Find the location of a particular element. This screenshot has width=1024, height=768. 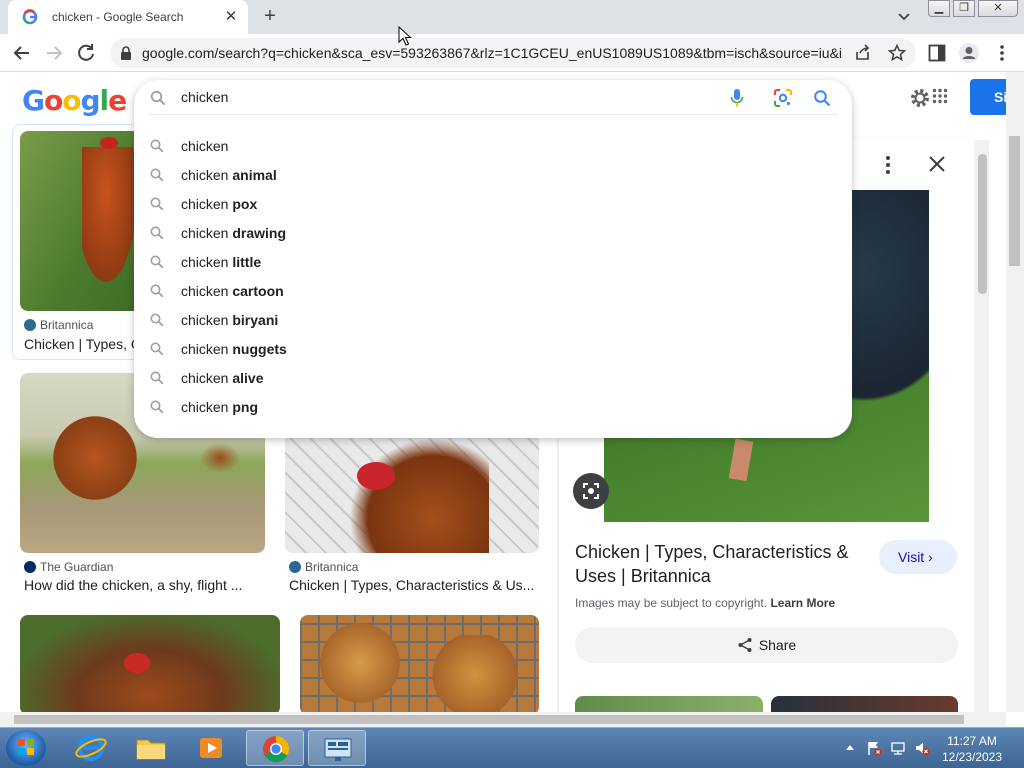

window-minimize-button: ▁ is located at coordinates (939, 8).